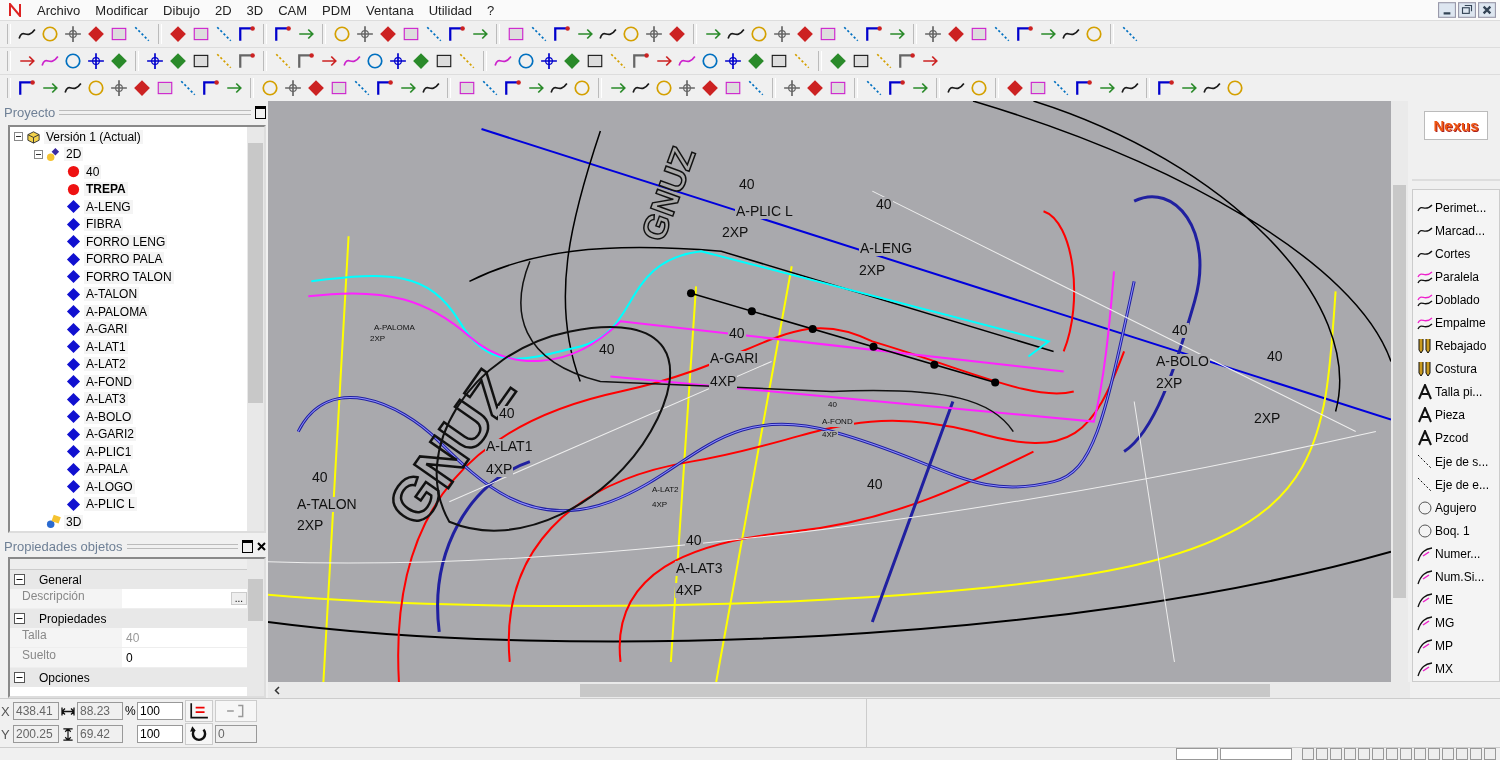 The image size is (1500, 760). Describe the element at coordinates (106, 364) in the screenshot. I see `tree-item: A-LAT2` at that location.